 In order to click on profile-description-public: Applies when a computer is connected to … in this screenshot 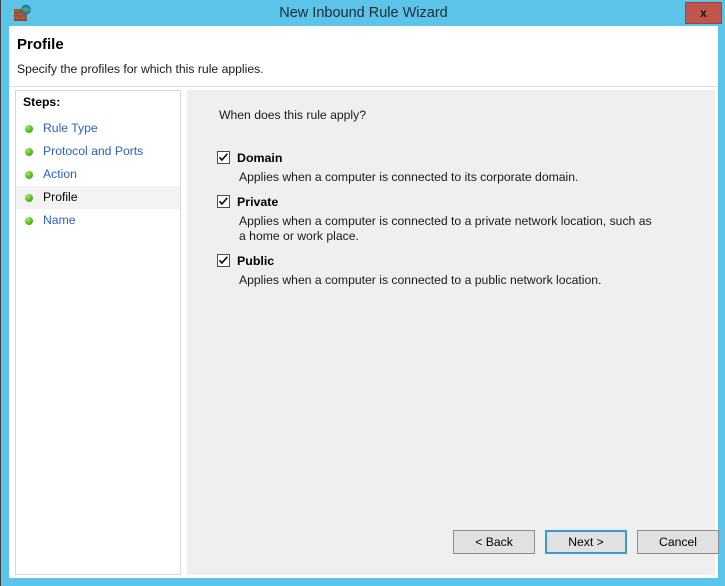, I will do `click(420, 280)`.